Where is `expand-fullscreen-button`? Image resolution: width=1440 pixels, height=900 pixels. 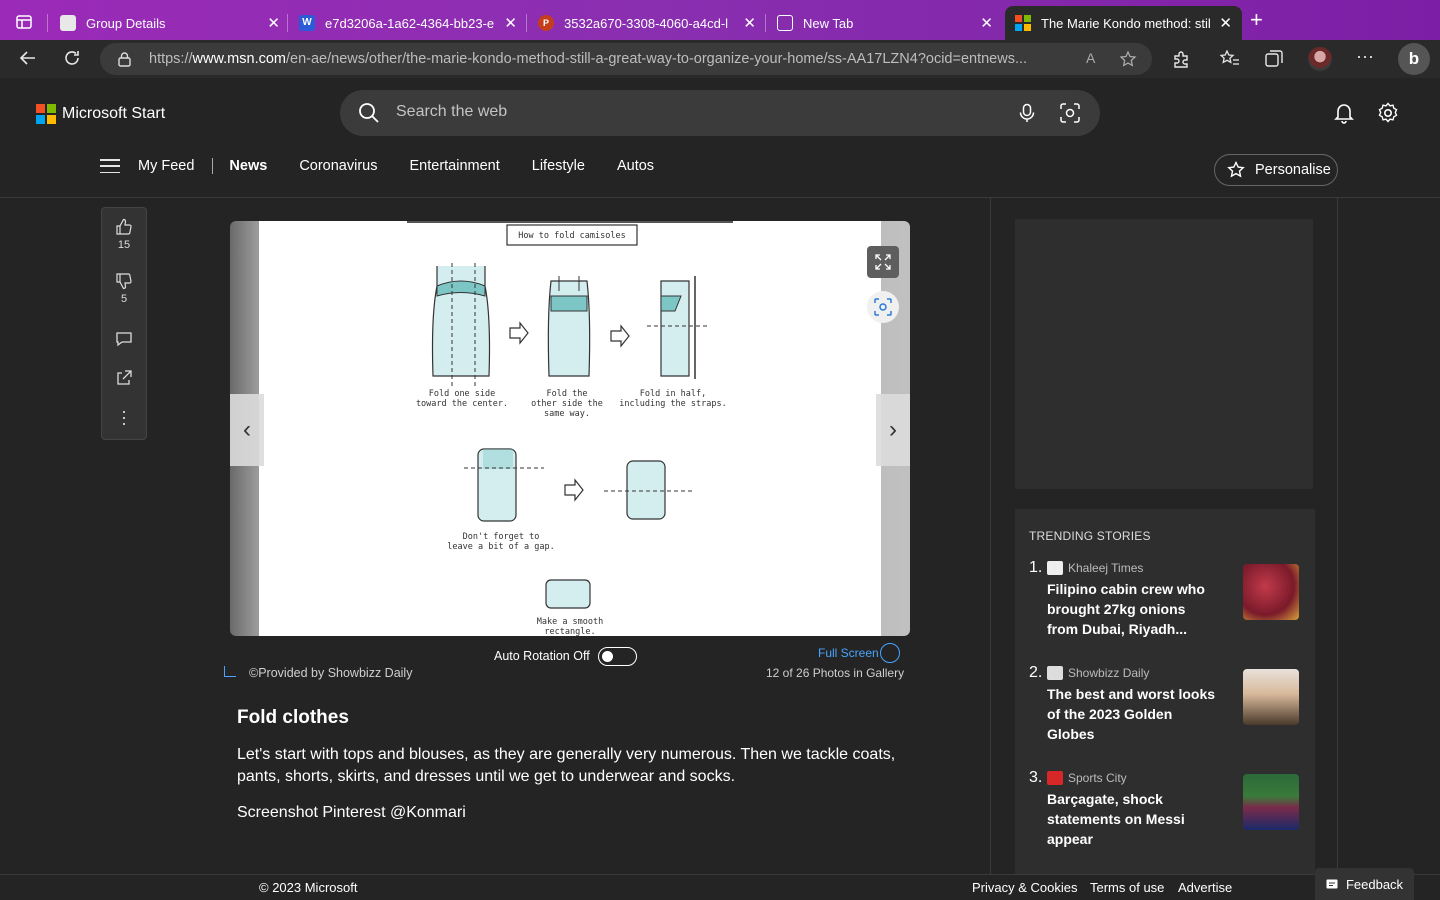
expand-fullscreen-button is located at coordinates (883, 262).